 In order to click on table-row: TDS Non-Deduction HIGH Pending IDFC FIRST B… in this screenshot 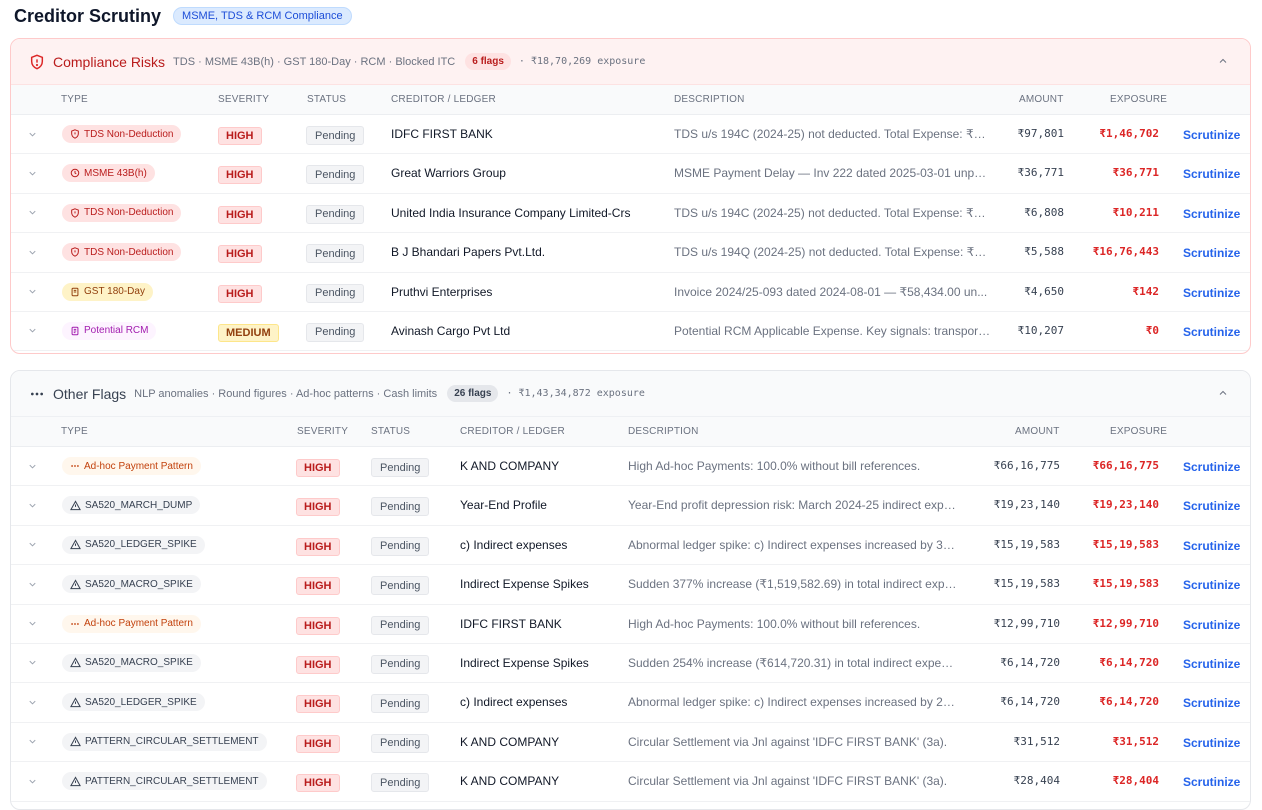, I will do `click(630, 135)`.